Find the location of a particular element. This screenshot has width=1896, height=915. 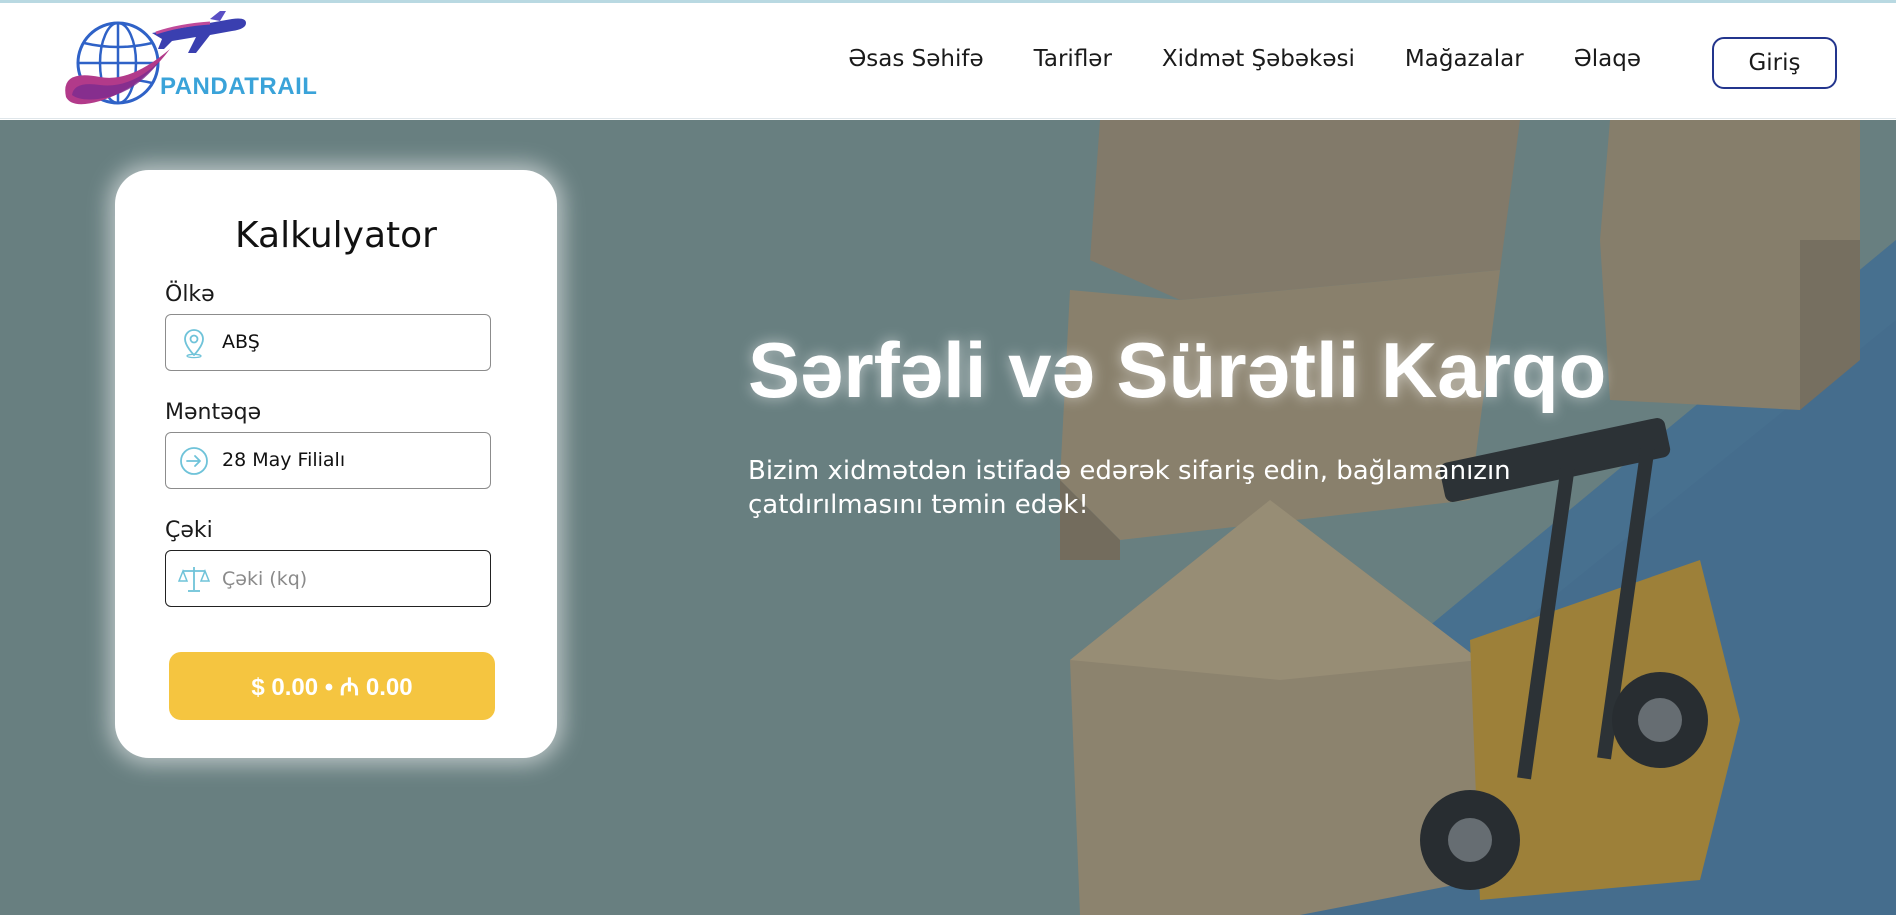

nav-item-stores: Mağazalar is located at coordinates (1464, 59).